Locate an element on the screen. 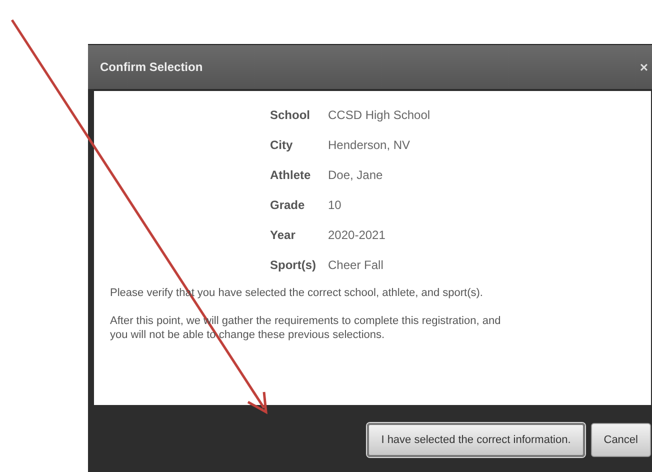  detail-value: Doe, Jane is located at coordinates (356, 175).